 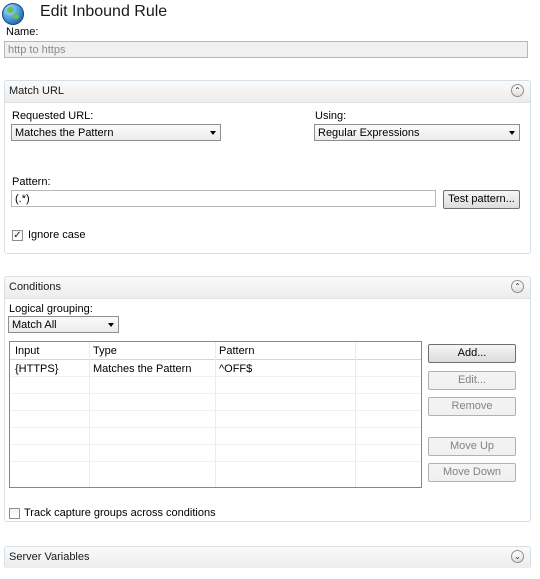 What do you see at coordinates (120, 513) in the screenshot?
I see `track-capture-label: Track capture groups across conditions` at bounding box center [120, 513].